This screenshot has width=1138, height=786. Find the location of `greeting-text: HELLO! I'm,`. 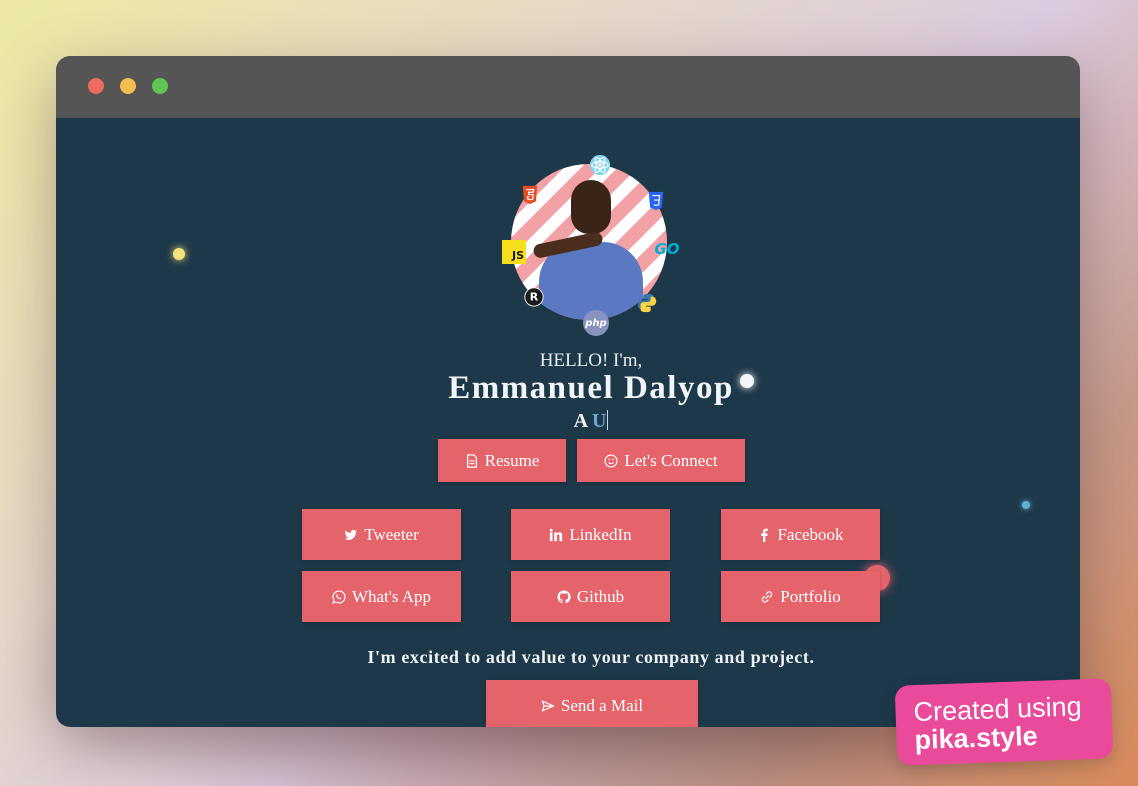

greeting-text: HELLO! I'm, is located at coordinates (591, 360).